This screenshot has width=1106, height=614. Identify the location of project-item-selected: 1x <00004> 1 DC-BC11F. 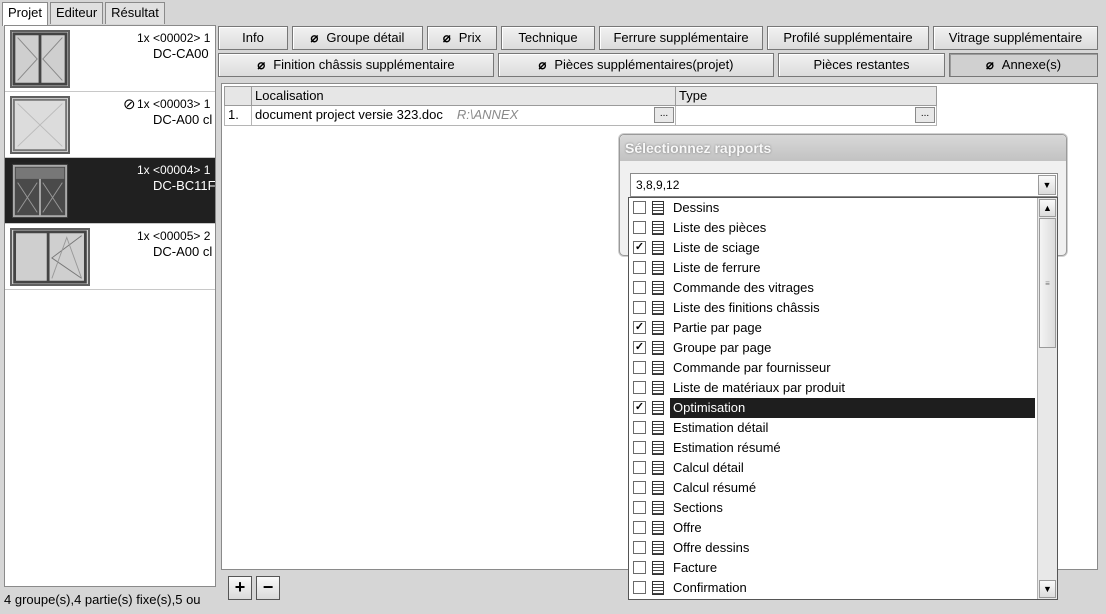
(110, 191).